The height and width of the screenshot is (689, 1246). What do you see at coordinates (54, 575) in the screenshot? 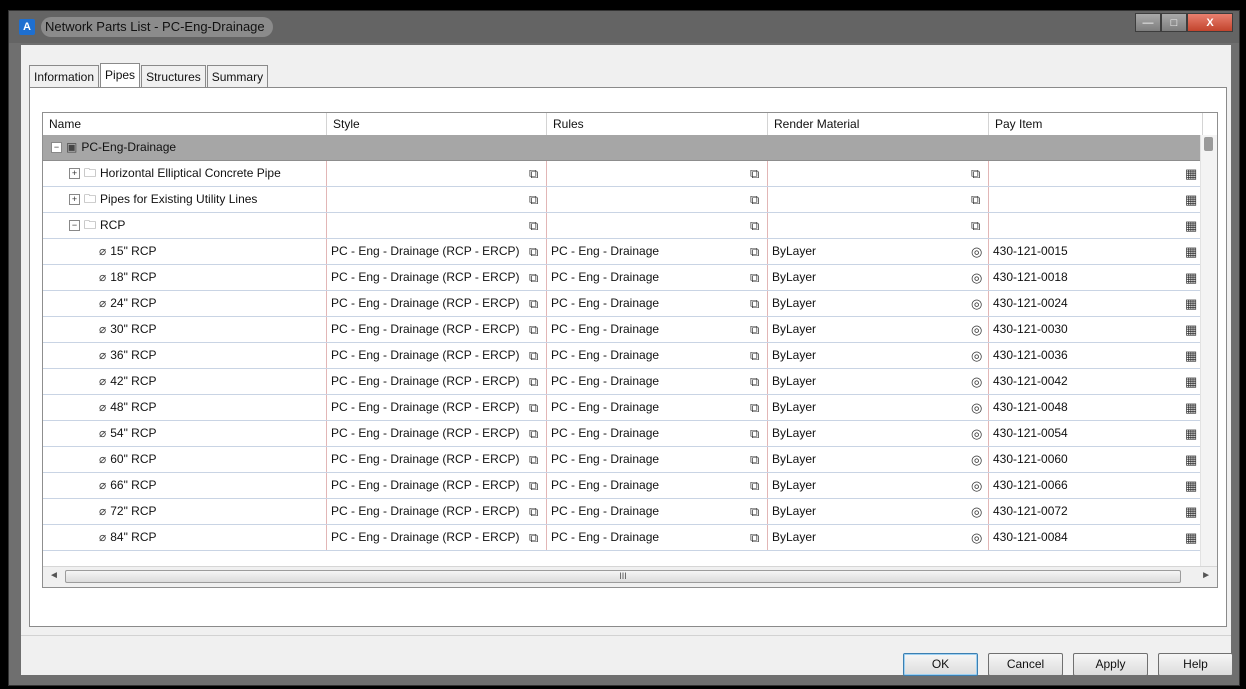
I see `scroll-left-icon: ◄` at bounding box center [54, 575].